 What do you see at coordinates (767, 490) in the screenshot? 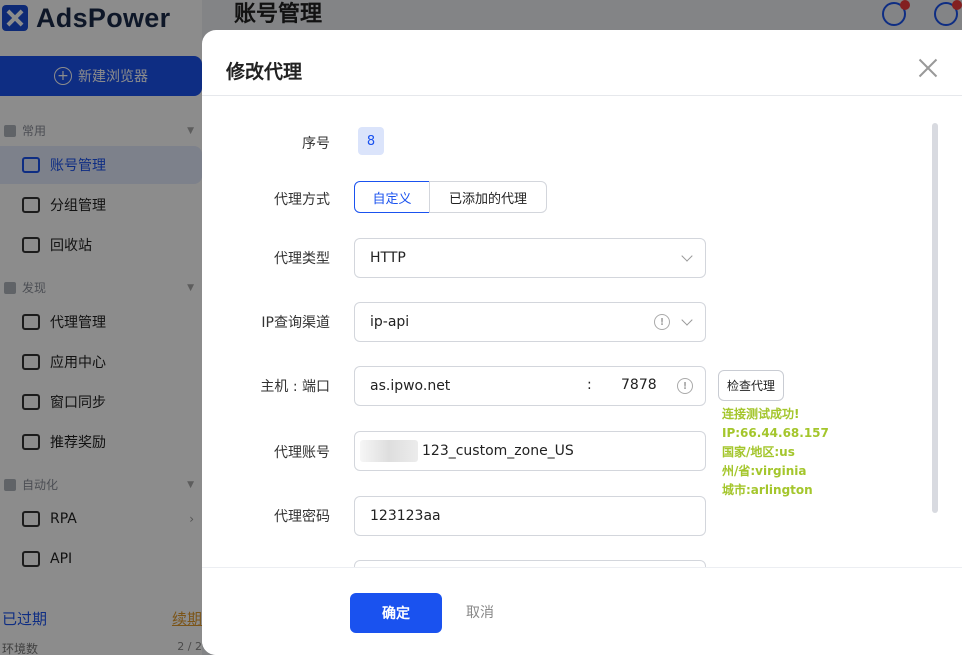
I see `result-line: 城市:arlington` at bounding box center [767, 490].